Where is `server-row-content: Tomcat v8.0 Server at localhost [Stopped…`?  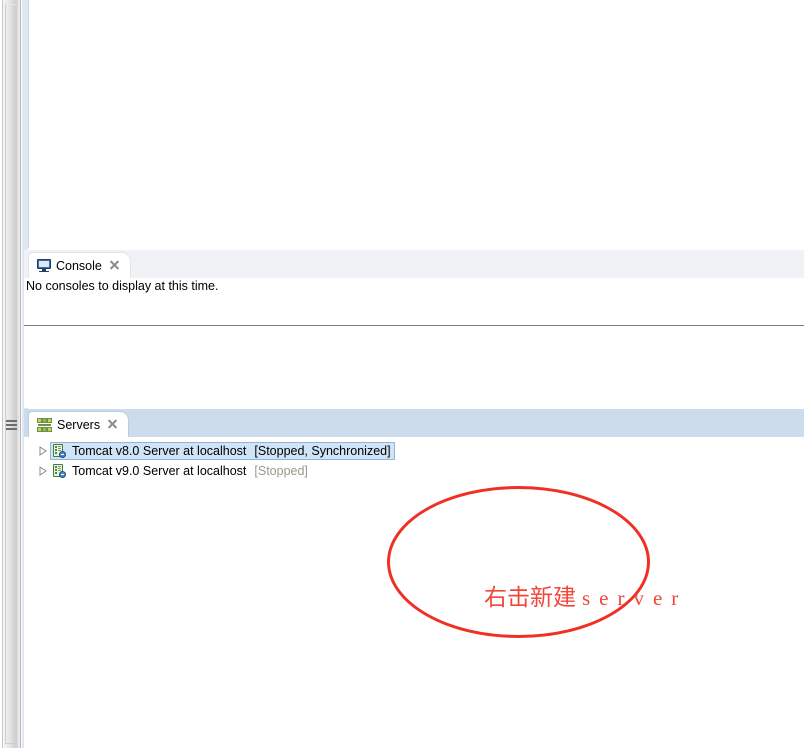 server-row-content: Tomcat v8.0 Server at localhost [Stopped… is located at coordinates (222, 451).